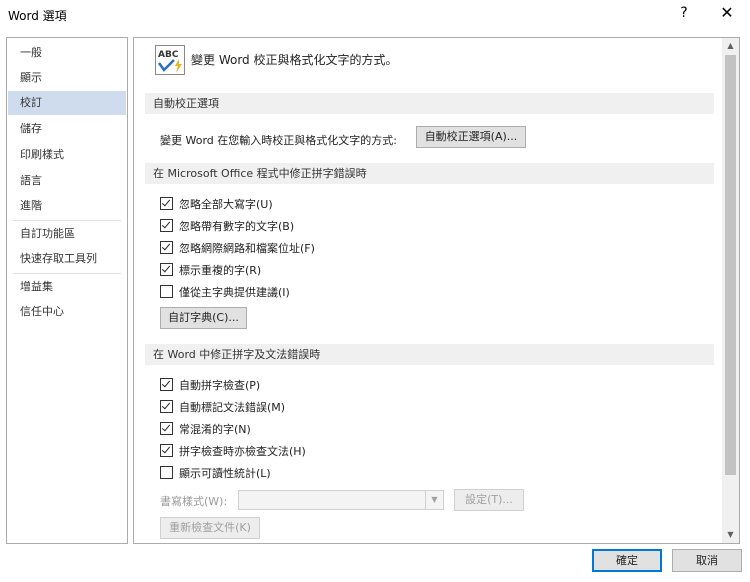  I want to click on nav-item-typography: 印刷樣式, so click(67, 155).